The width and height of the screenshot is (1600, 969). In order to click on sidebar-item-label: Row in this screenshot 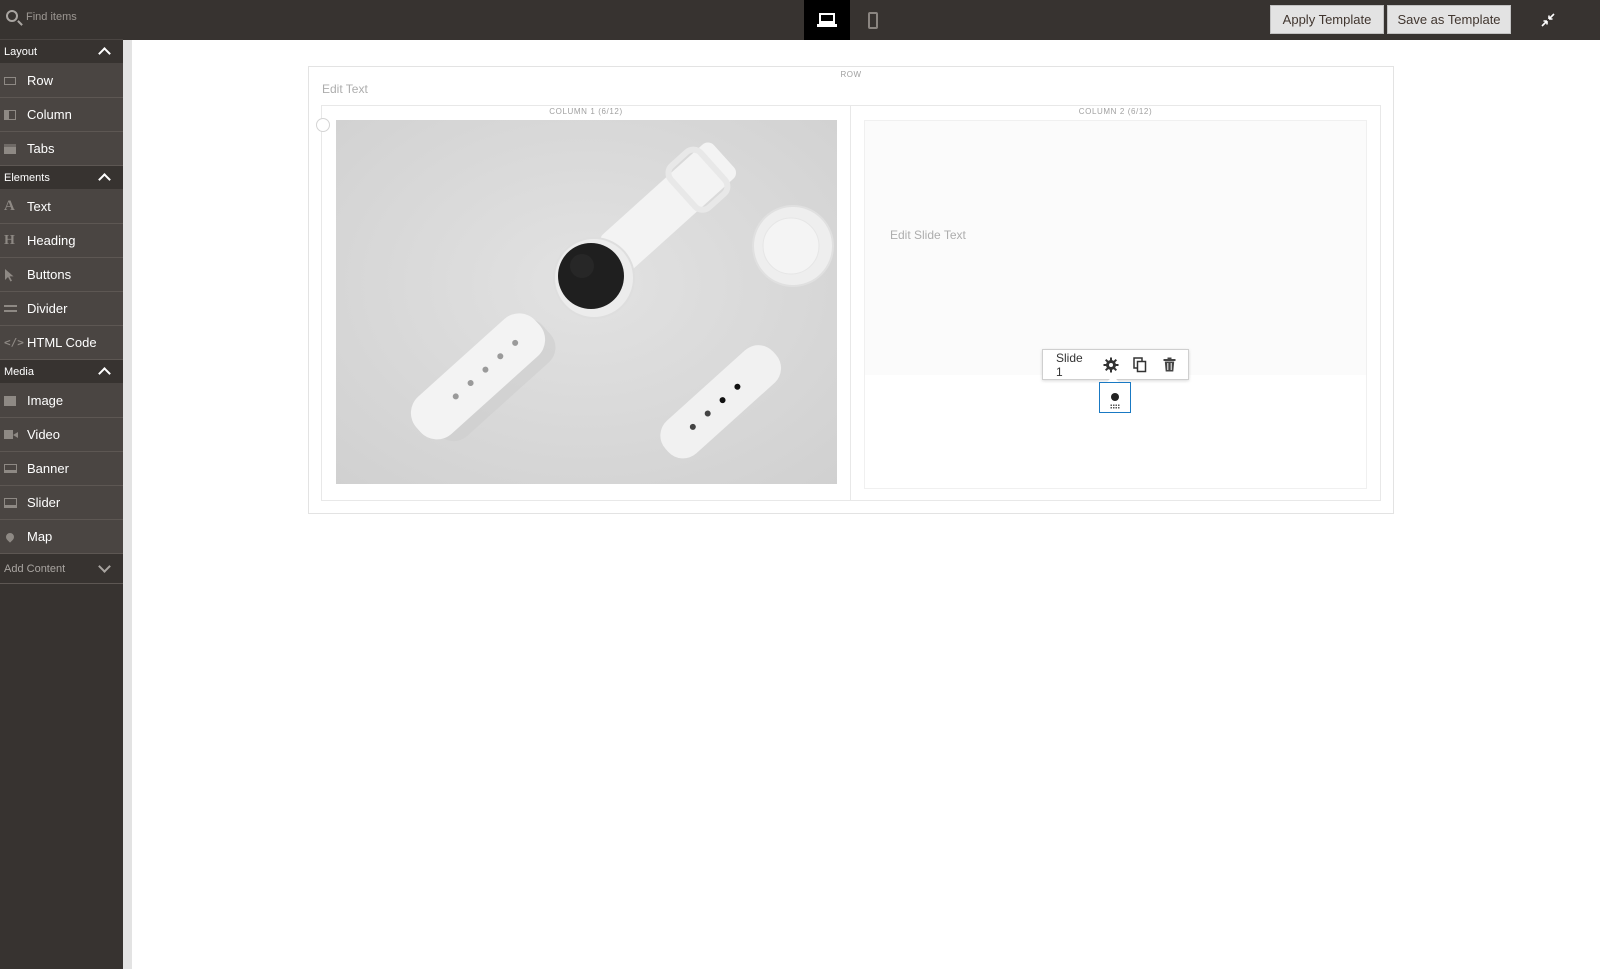, I will do `click(40, 80)`.